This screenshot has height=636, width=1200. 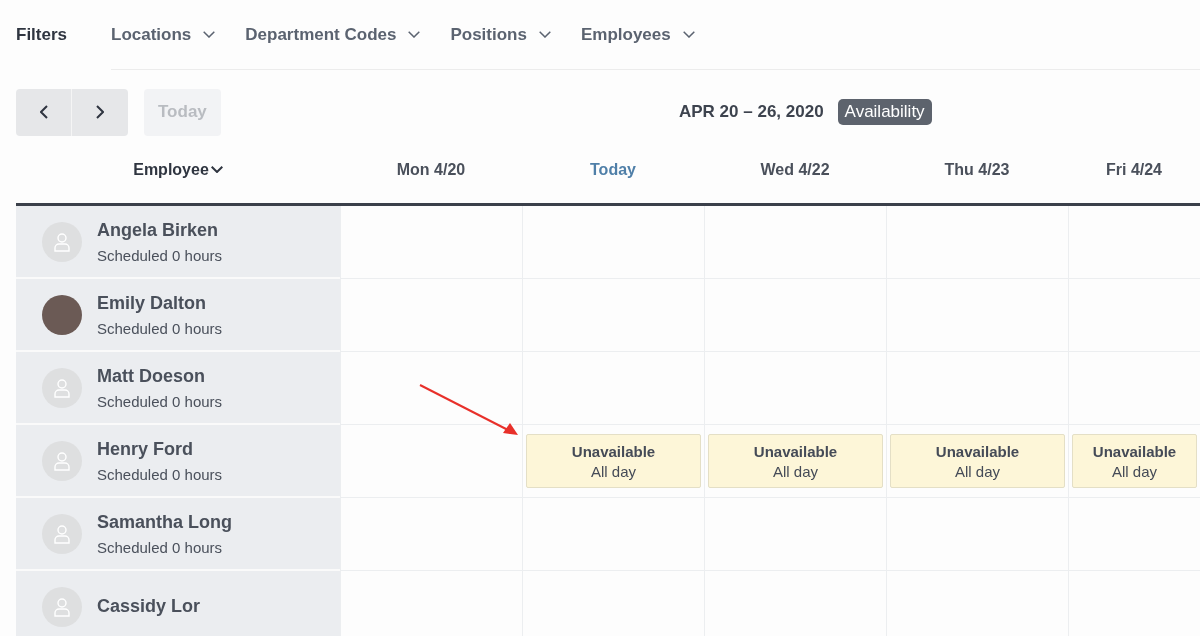 I want to click on date-range: APR 20 – 26, 2020, so click(x=751, y=112).